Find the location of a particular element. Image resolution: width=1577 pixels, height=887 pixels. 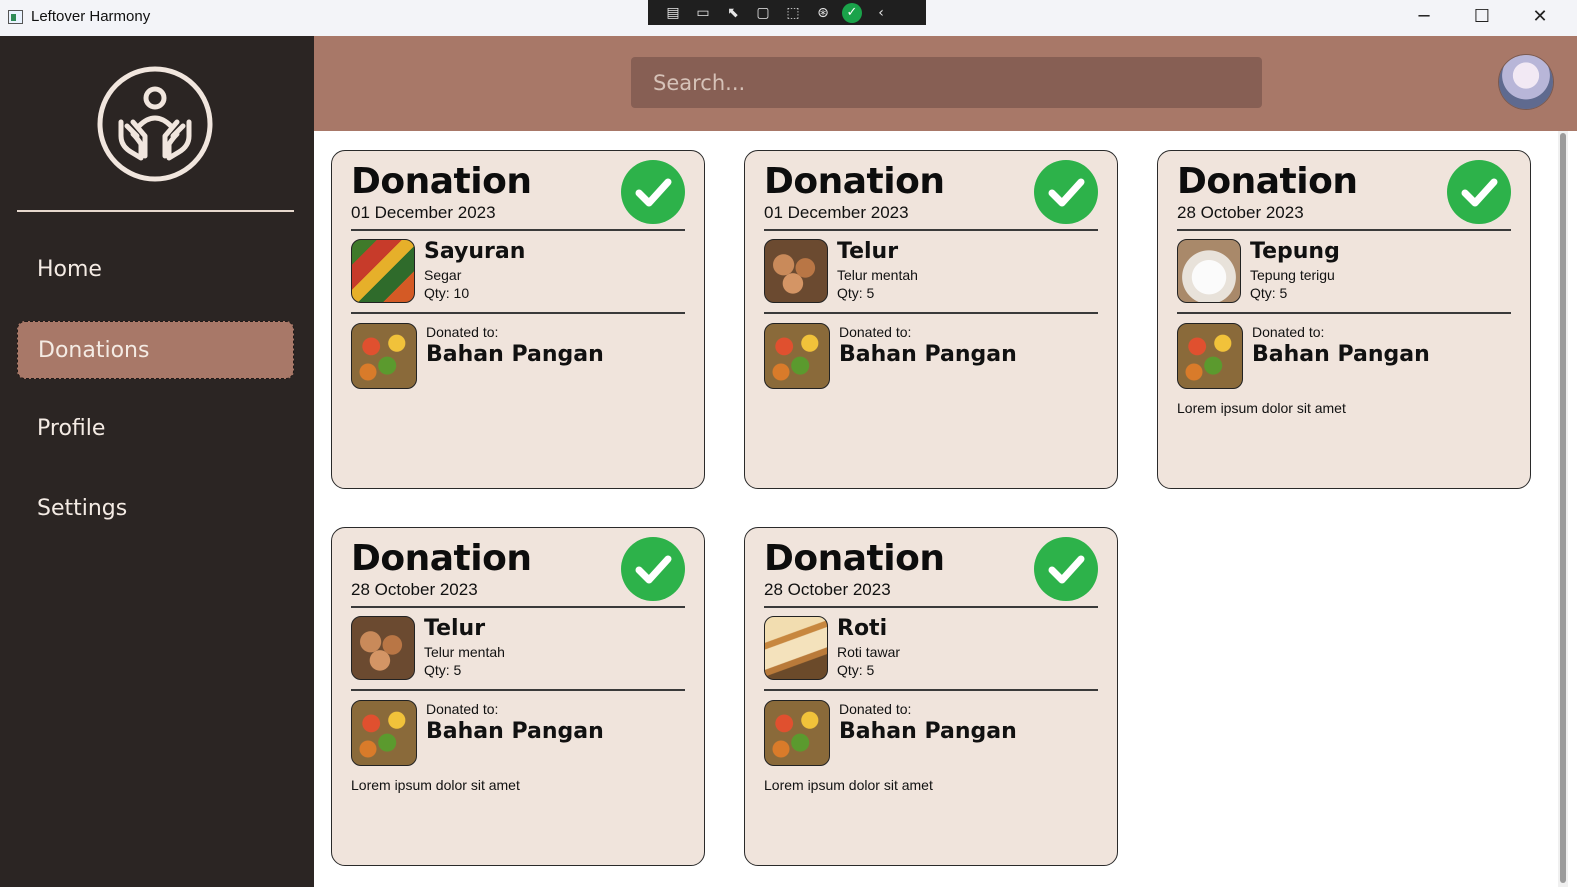

maximize-button: ☐ is located at coordinates (1482, 17).